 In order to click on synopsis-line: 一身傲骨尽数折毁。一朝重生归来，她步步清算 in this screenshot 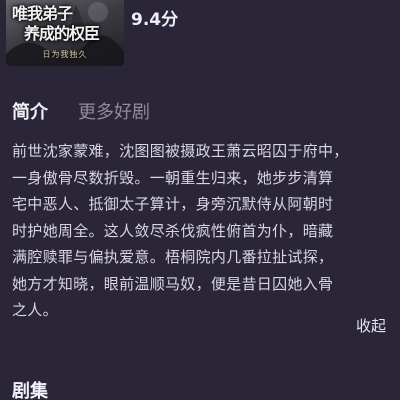, I will do `click(173, 177)`.